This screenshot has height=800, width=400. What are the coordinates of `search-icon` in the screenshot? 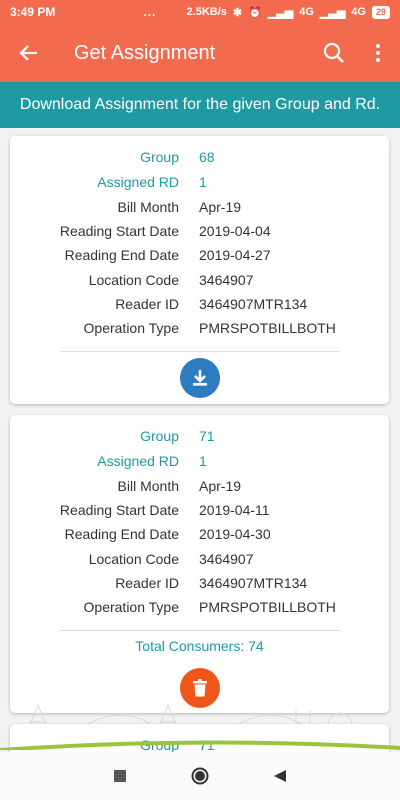 It's located at (333, 52).